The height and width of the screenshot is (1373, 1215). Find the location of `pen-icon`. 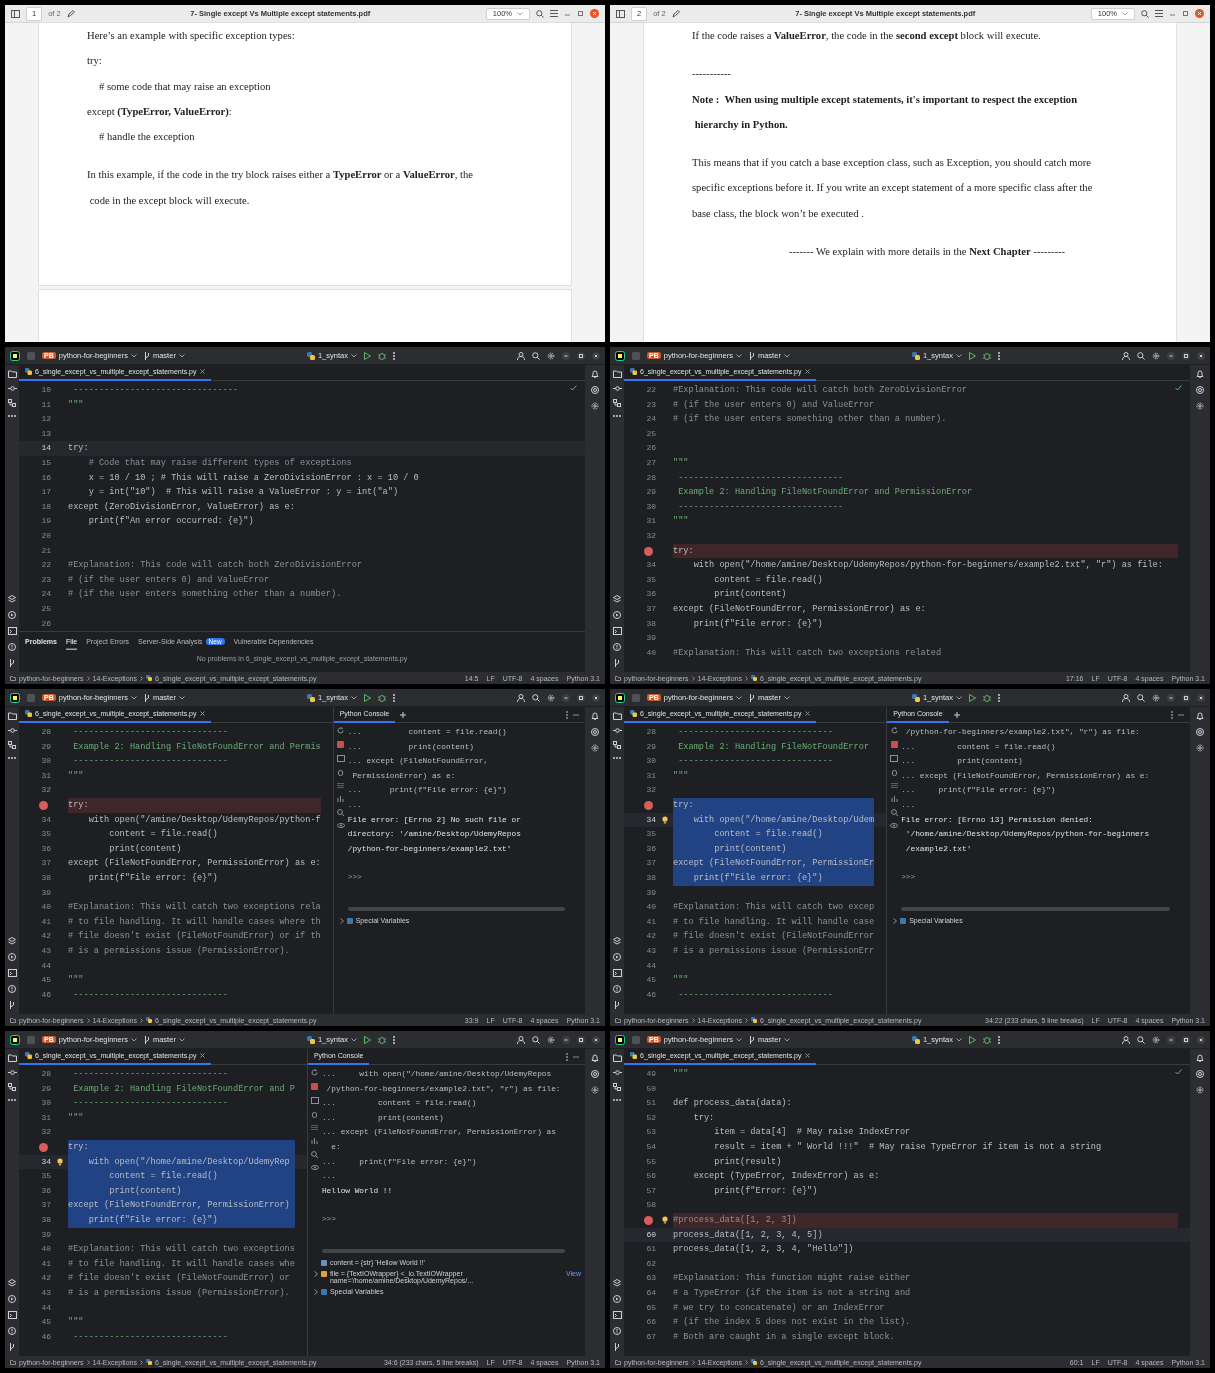

pen-icon is located at coordinates (675, 13).